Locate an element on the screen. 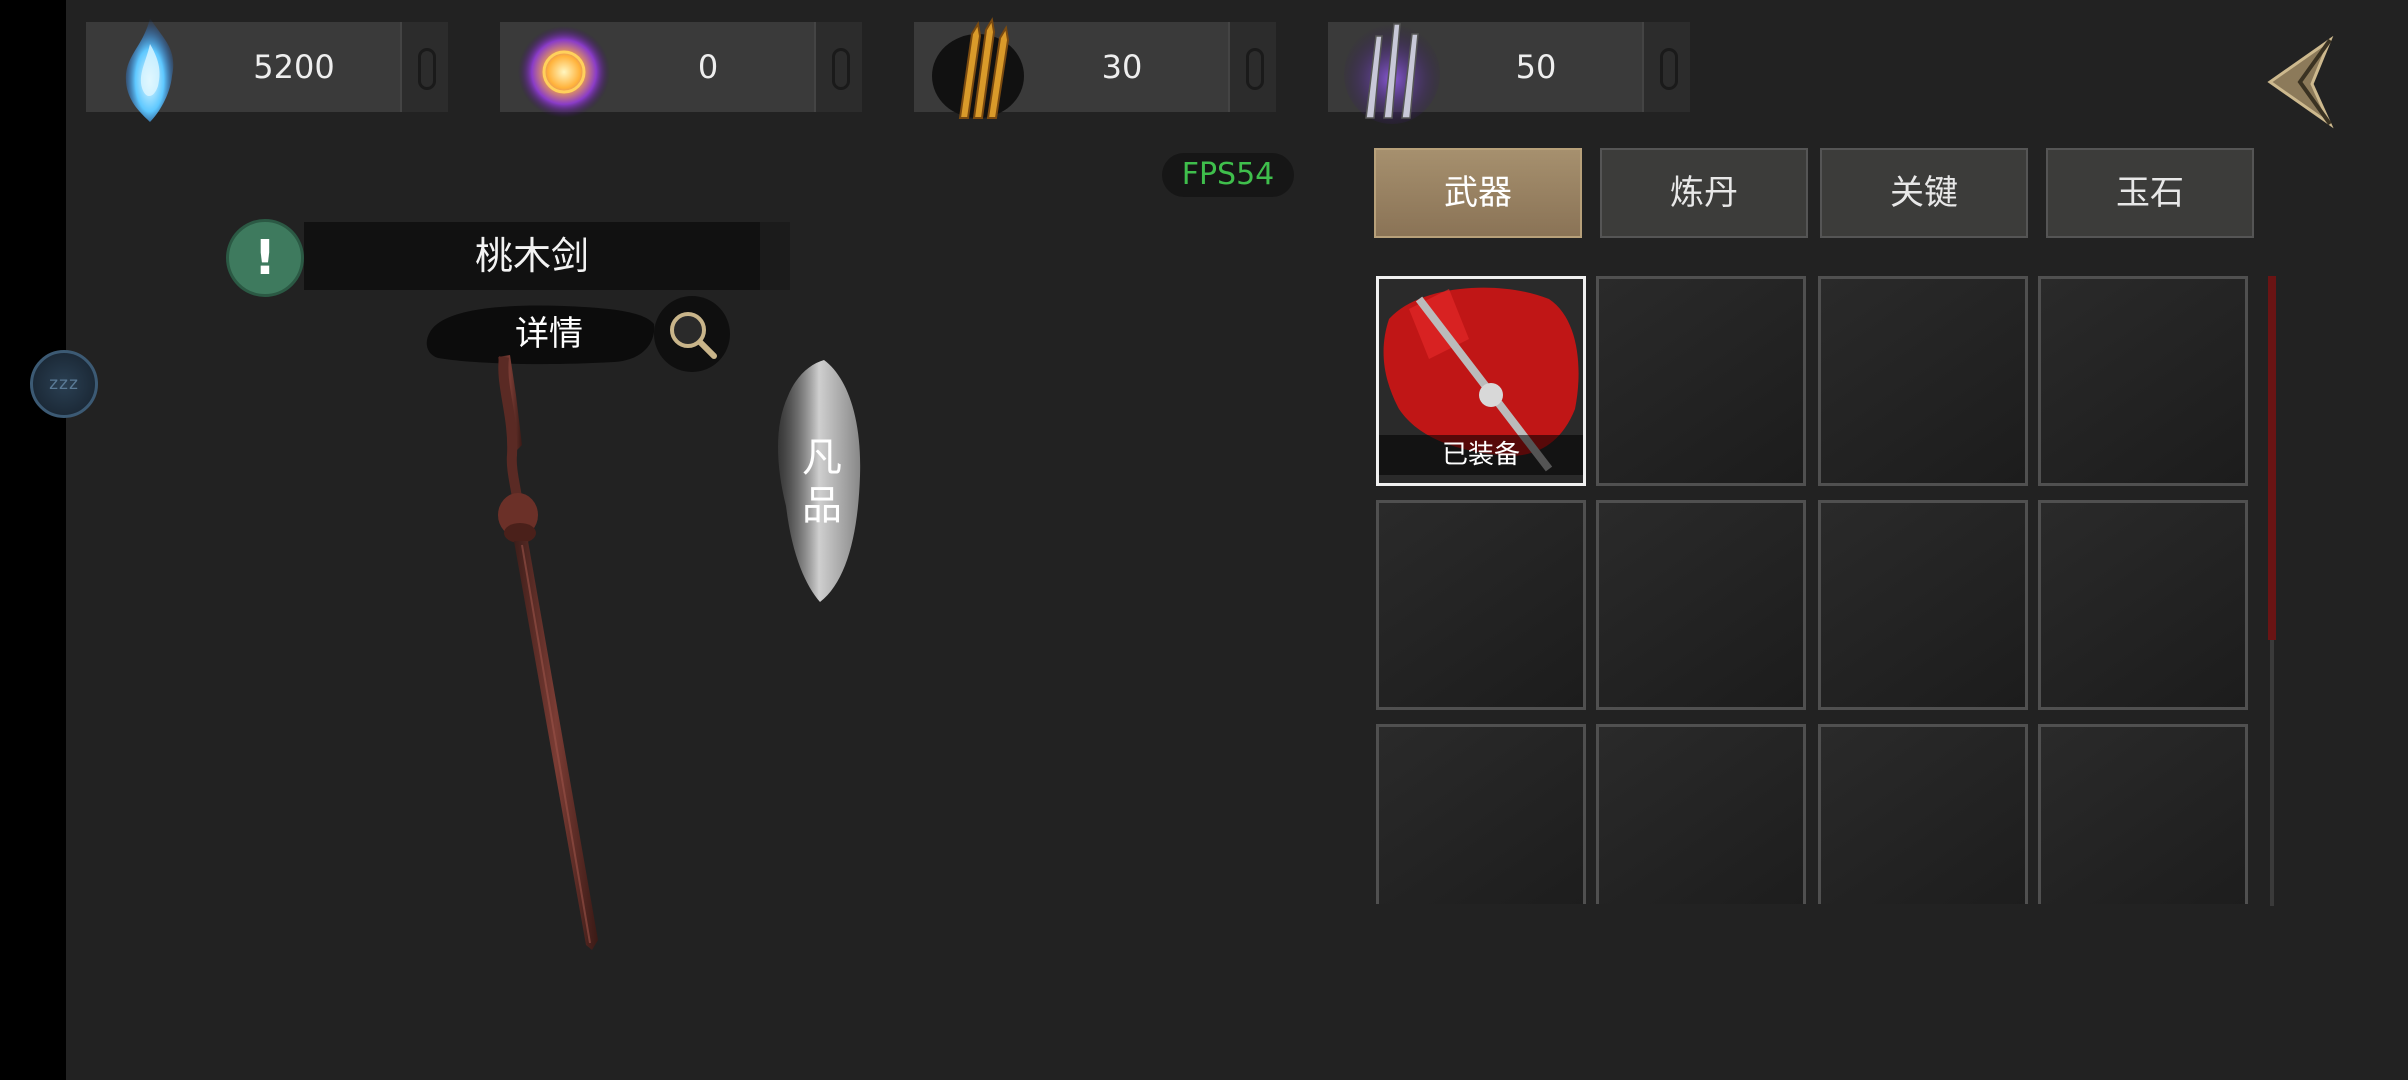 The width and height of the screenshot is (2408, 1080). alert-icon: ! is located at coordinates (265, 258).